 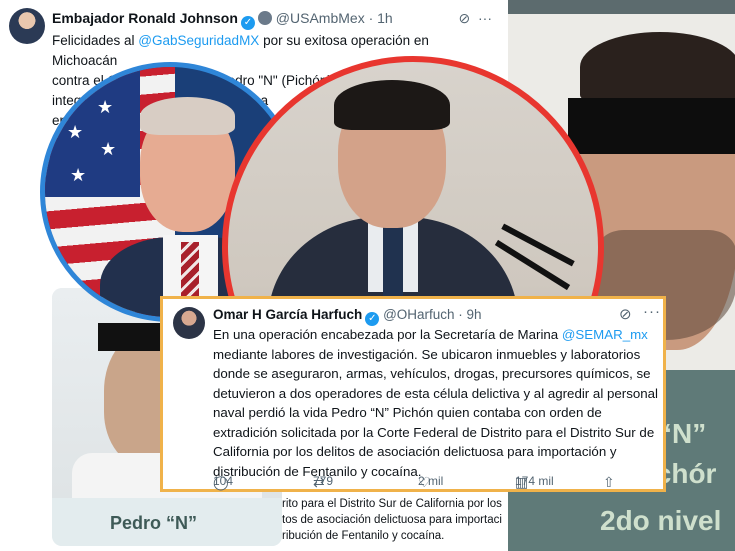 What do you see at coordinates (27, 26) in the screenshot?
I see `ambassador-avatar` at bounding box center [27, 26].